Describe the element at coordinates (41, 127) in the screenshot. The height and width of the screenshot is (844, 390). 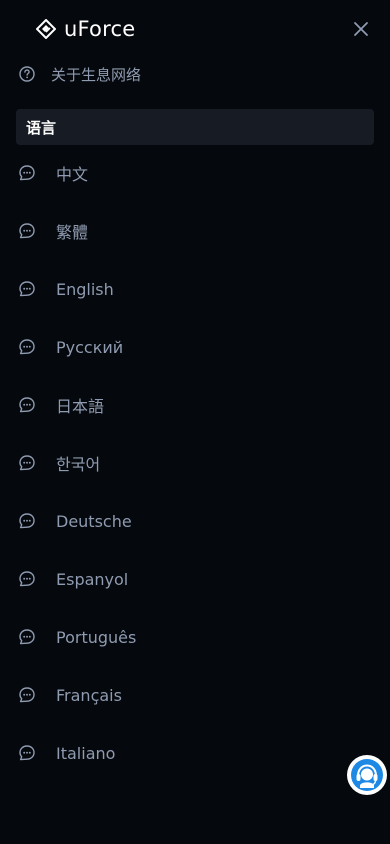
I see `language-section-title: 语言` at that location.